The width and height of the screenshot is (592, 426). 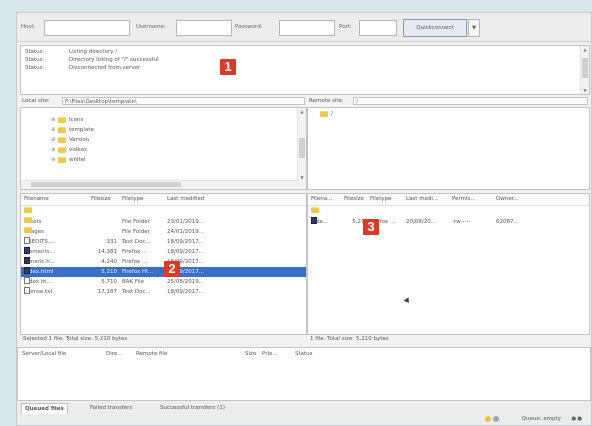 I want to click on remote-site-label: Remote site:, so click(x=326, y=101).